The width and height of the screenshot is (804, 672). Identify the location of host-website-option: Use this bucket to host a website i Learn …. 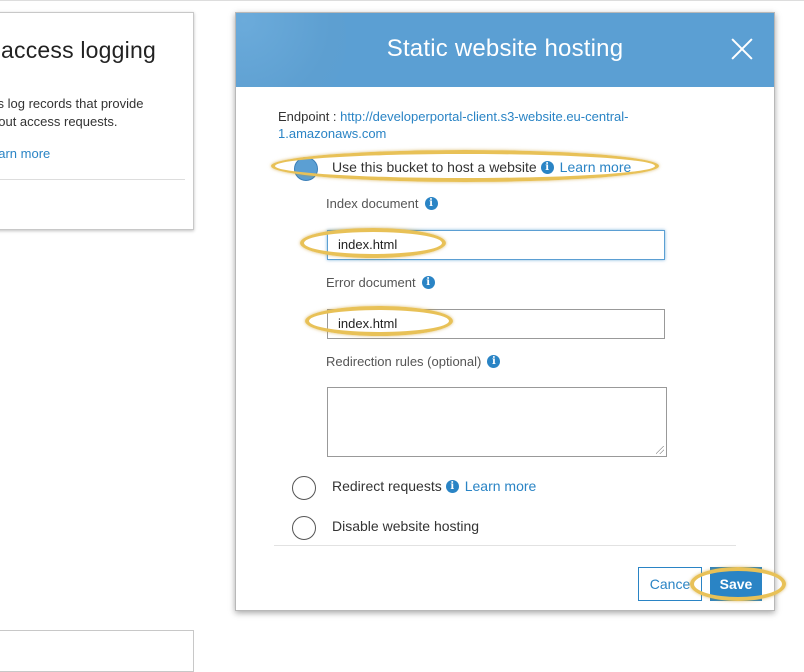
(481, 167).